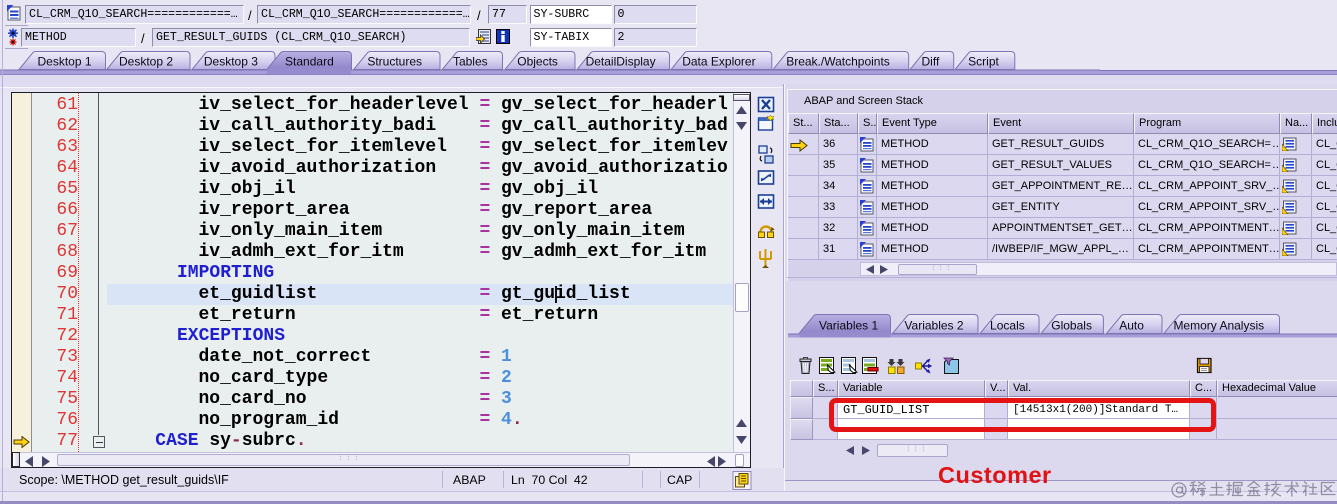 This screenshot has height=504, width=1337. I want to click on svg-text: Script, so click(983, 62).